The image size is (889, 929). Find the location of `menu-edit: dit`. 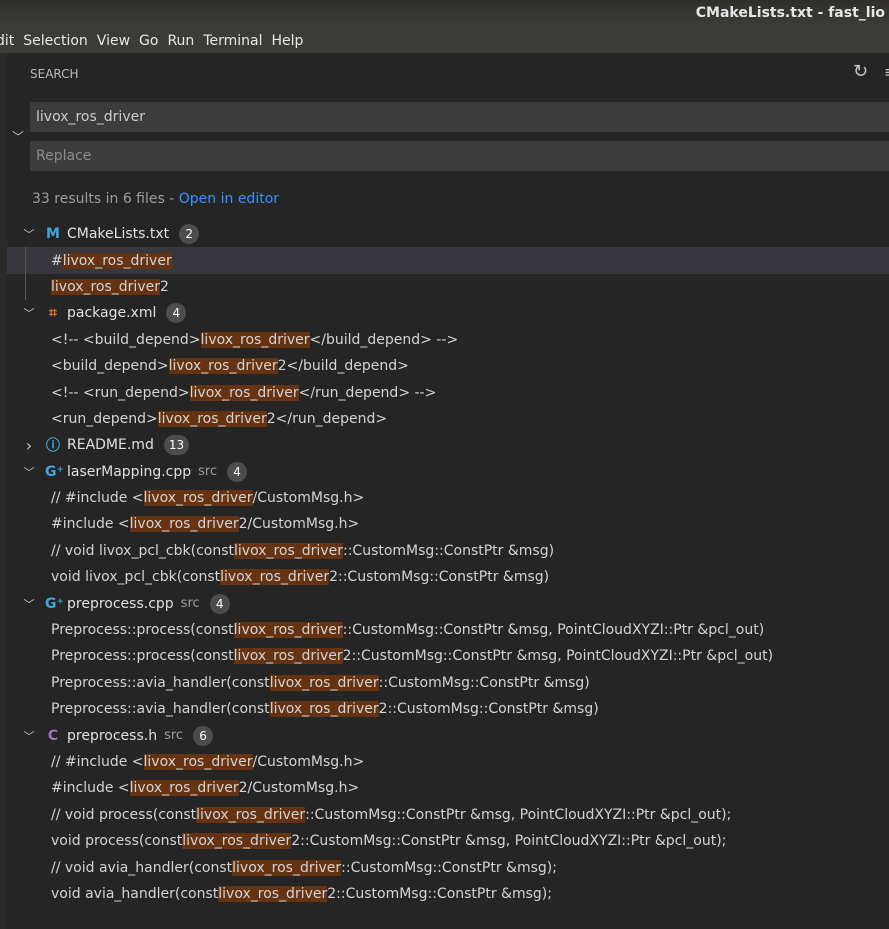

menu-edit: dit is located at coordinates (7, 41).